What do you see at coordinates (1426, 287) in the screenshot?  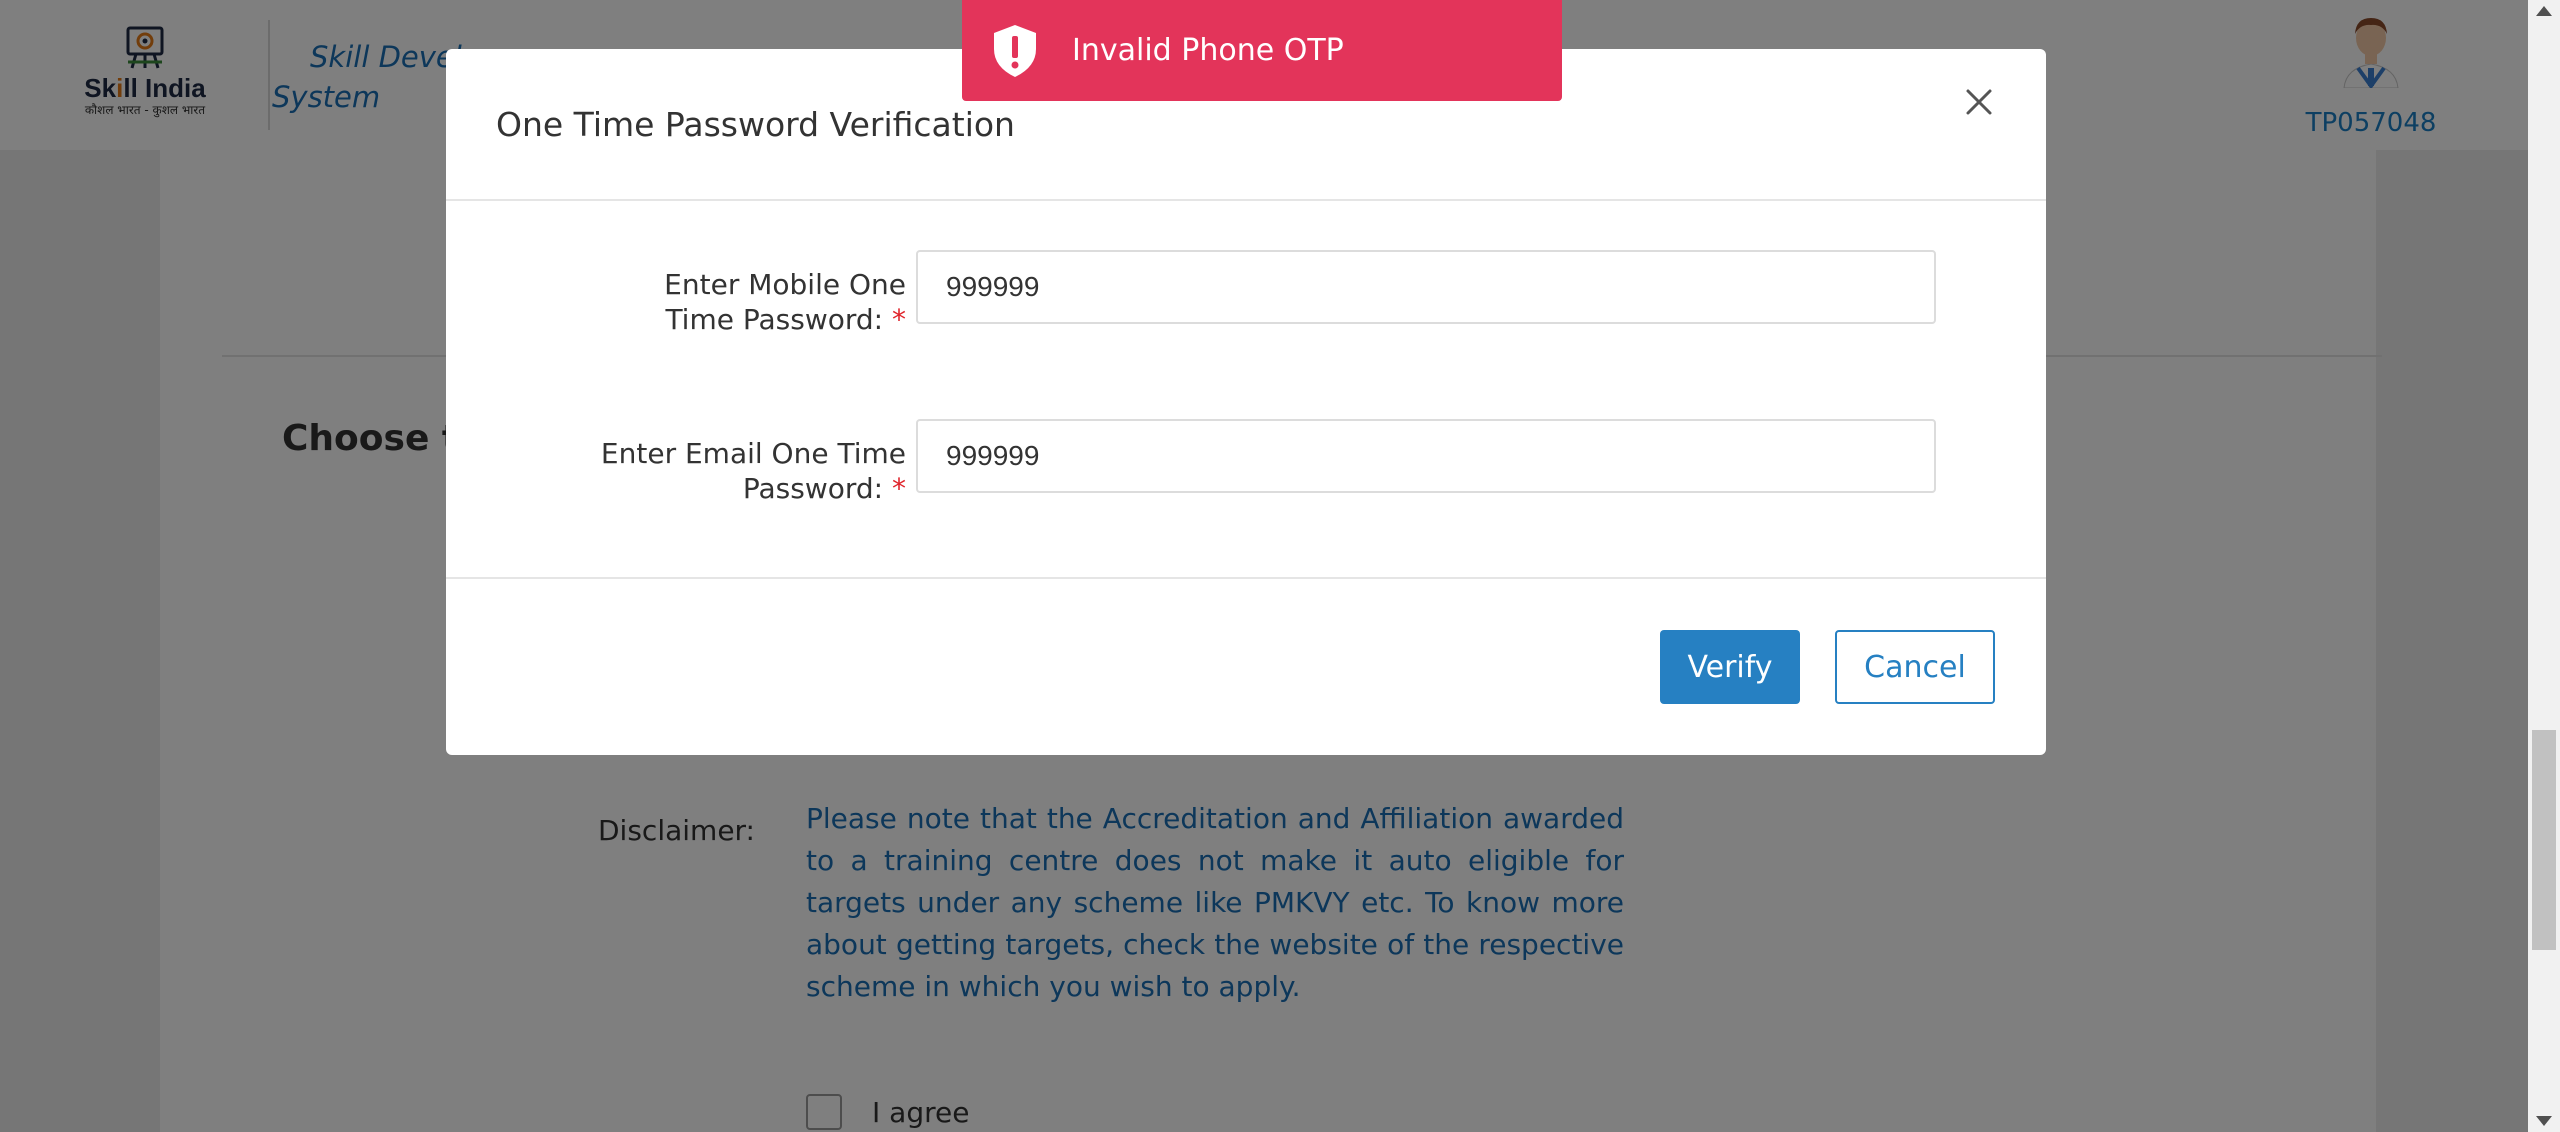 I see `mobile-otp-input` at bounding box center [1426, 287].